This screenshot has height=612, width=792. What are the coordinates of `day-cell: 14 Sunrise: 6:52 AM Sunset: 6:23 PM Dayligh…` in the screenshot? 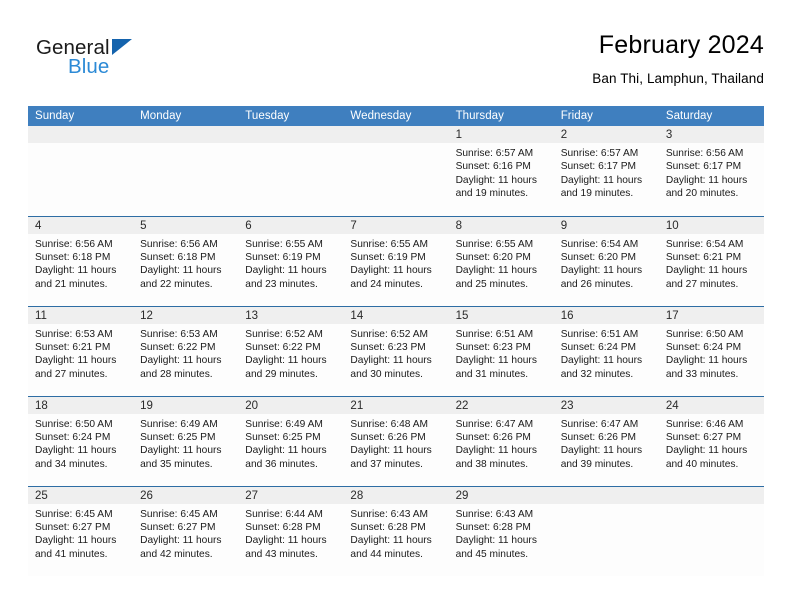 It's located at (396, 350).